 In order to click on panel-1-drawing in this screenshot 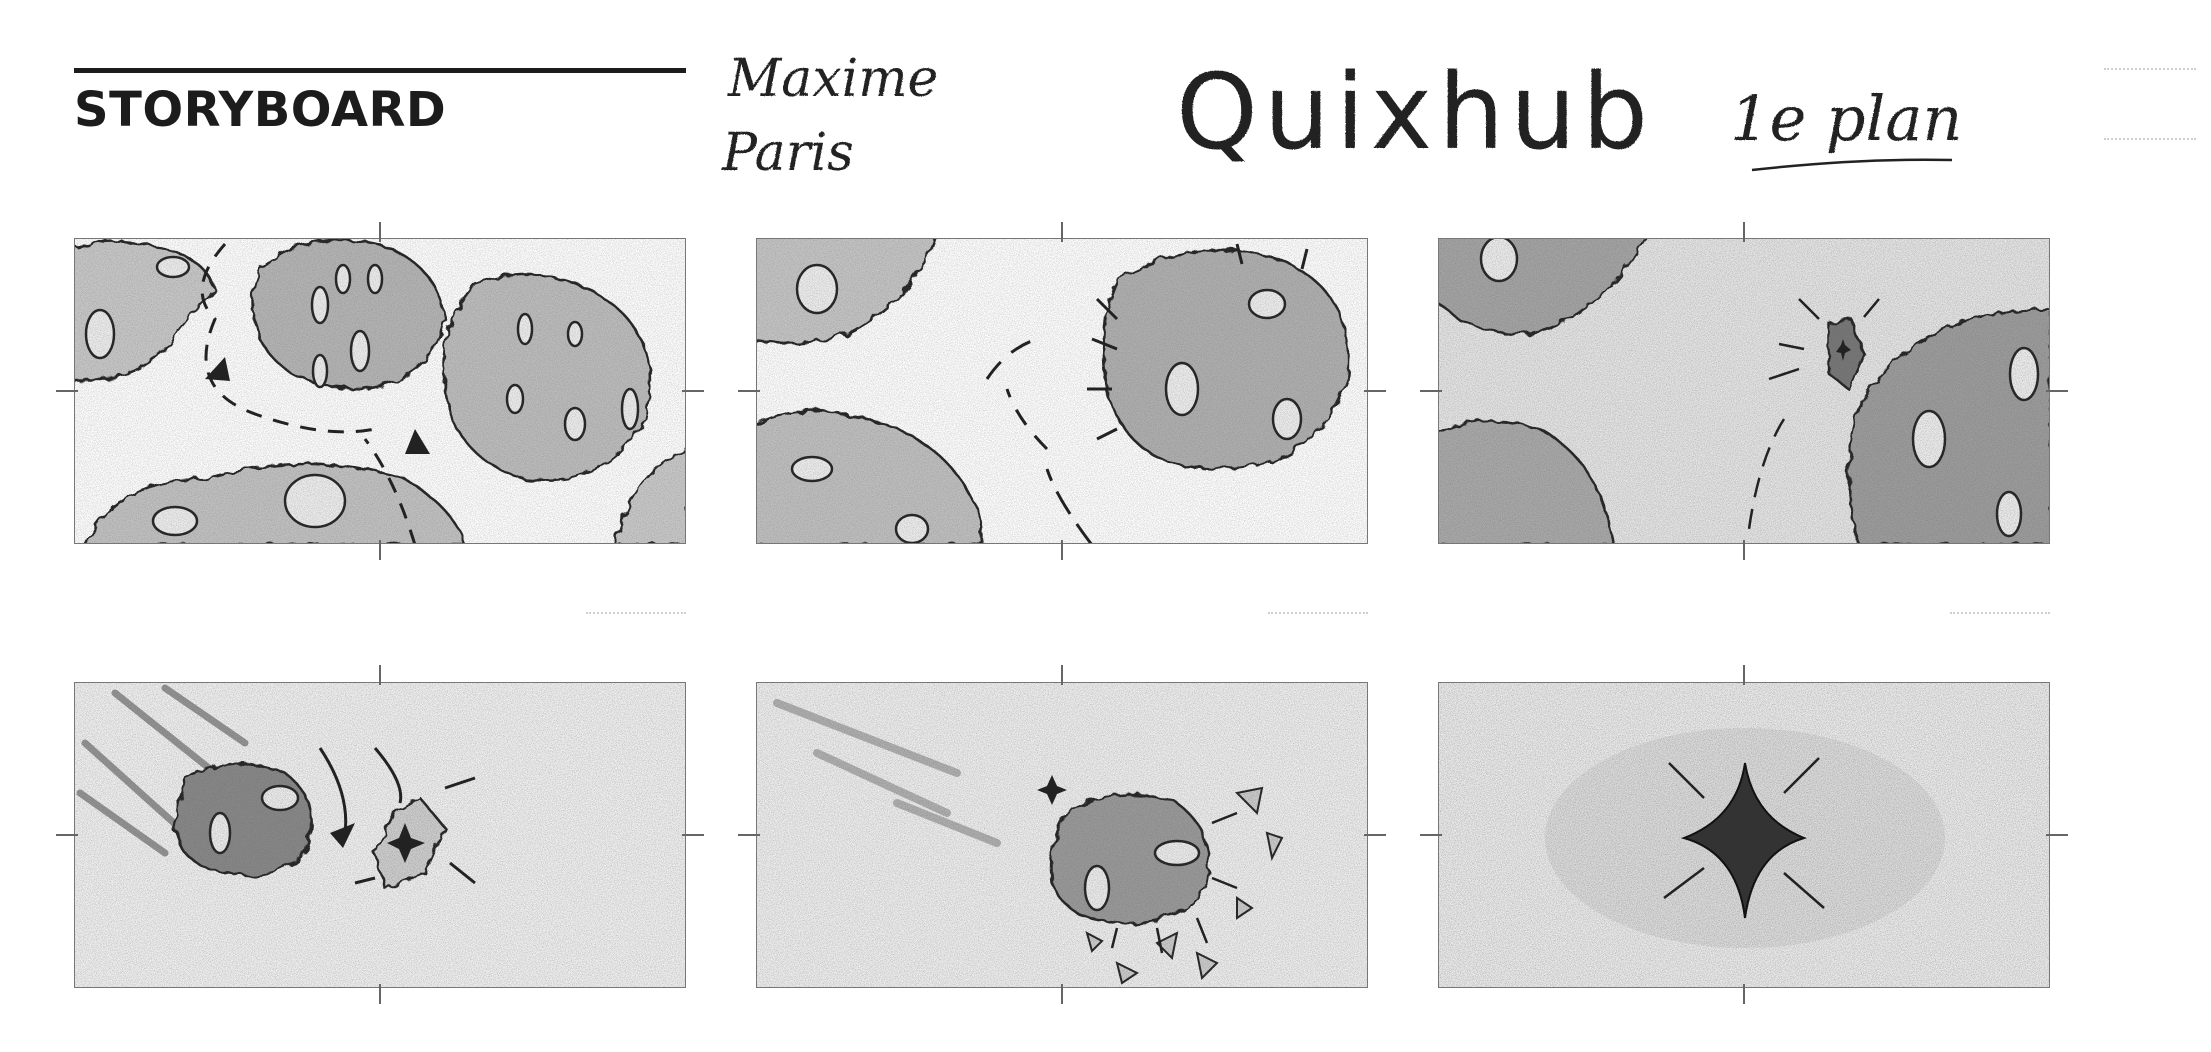, I will do `click(380, 391)`.